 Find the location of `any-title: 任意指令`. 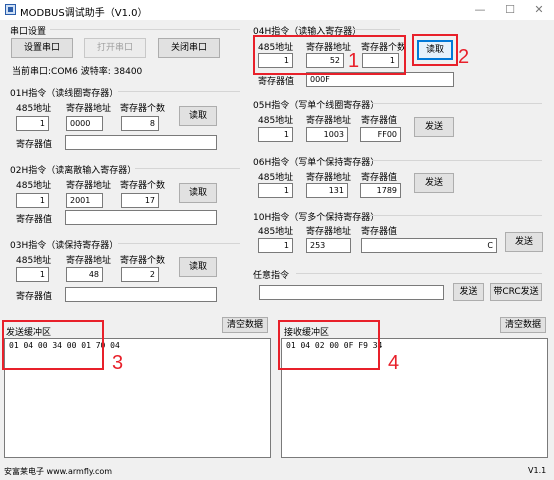

any-title: 任意指令 is located at coordinates (271, 276).